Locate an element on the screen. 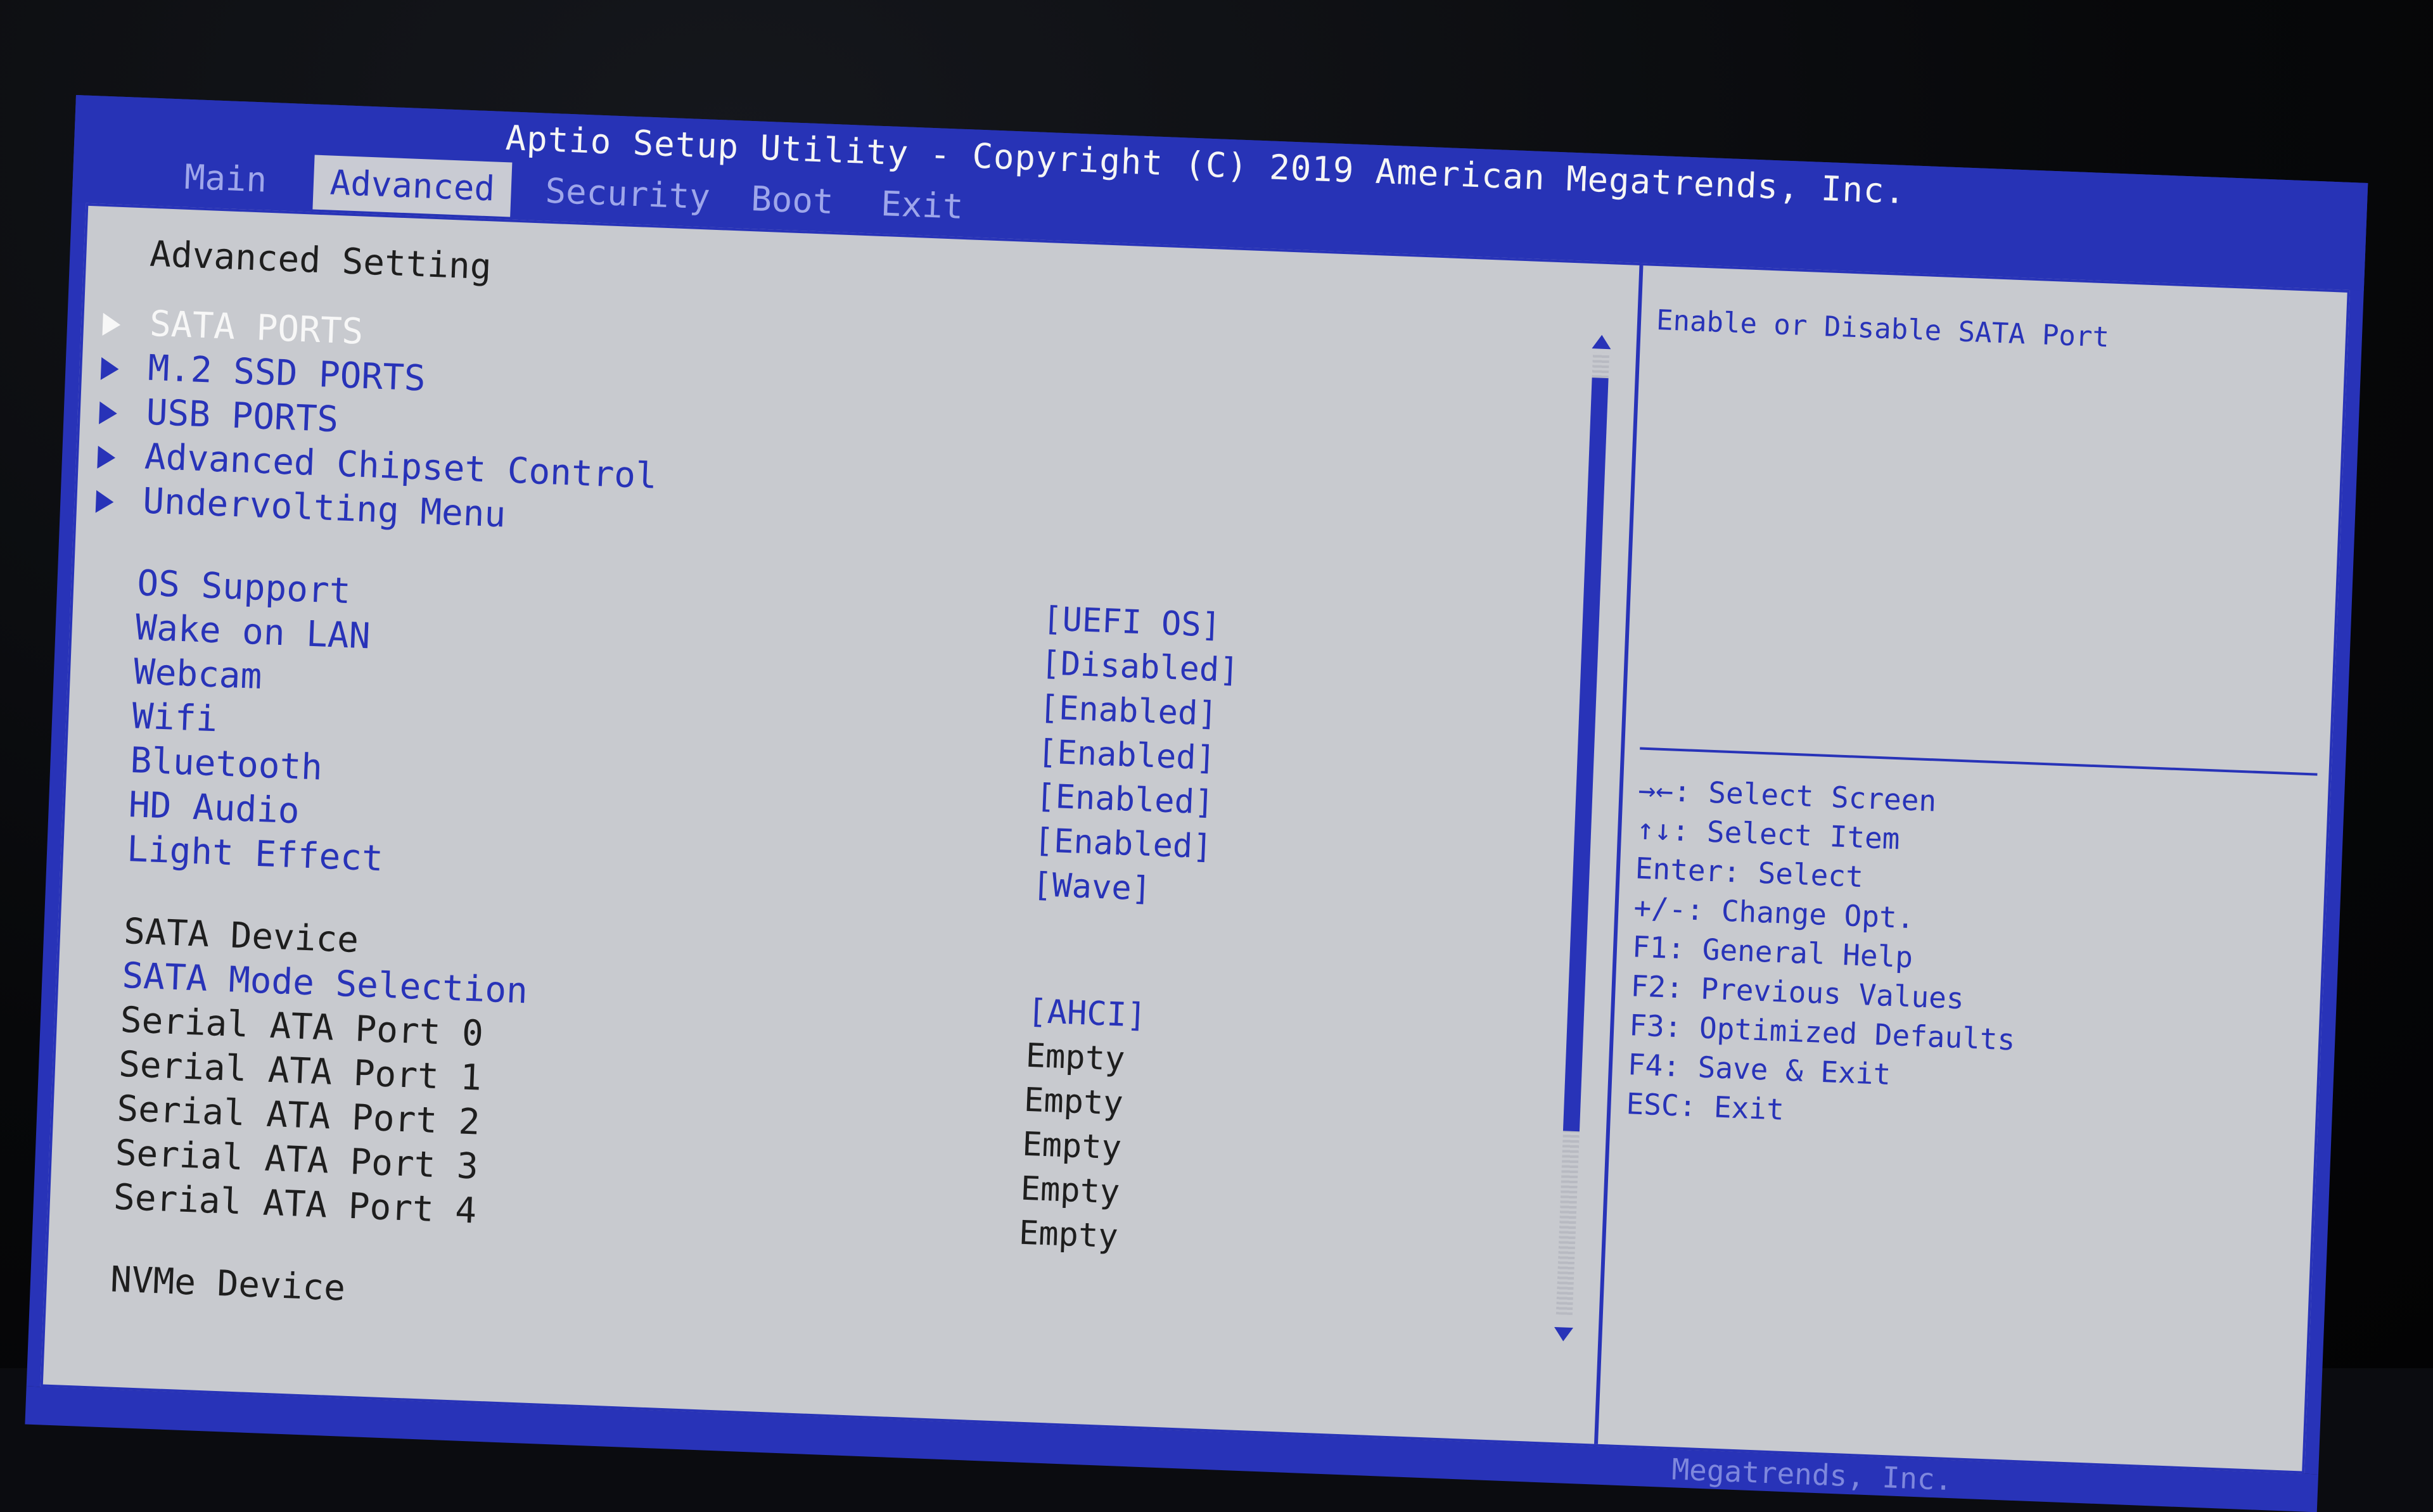 This screenshot has height=1512, width=2433. submenu-sata-ports: SATA PORTS is located at coordinates (233, 327).